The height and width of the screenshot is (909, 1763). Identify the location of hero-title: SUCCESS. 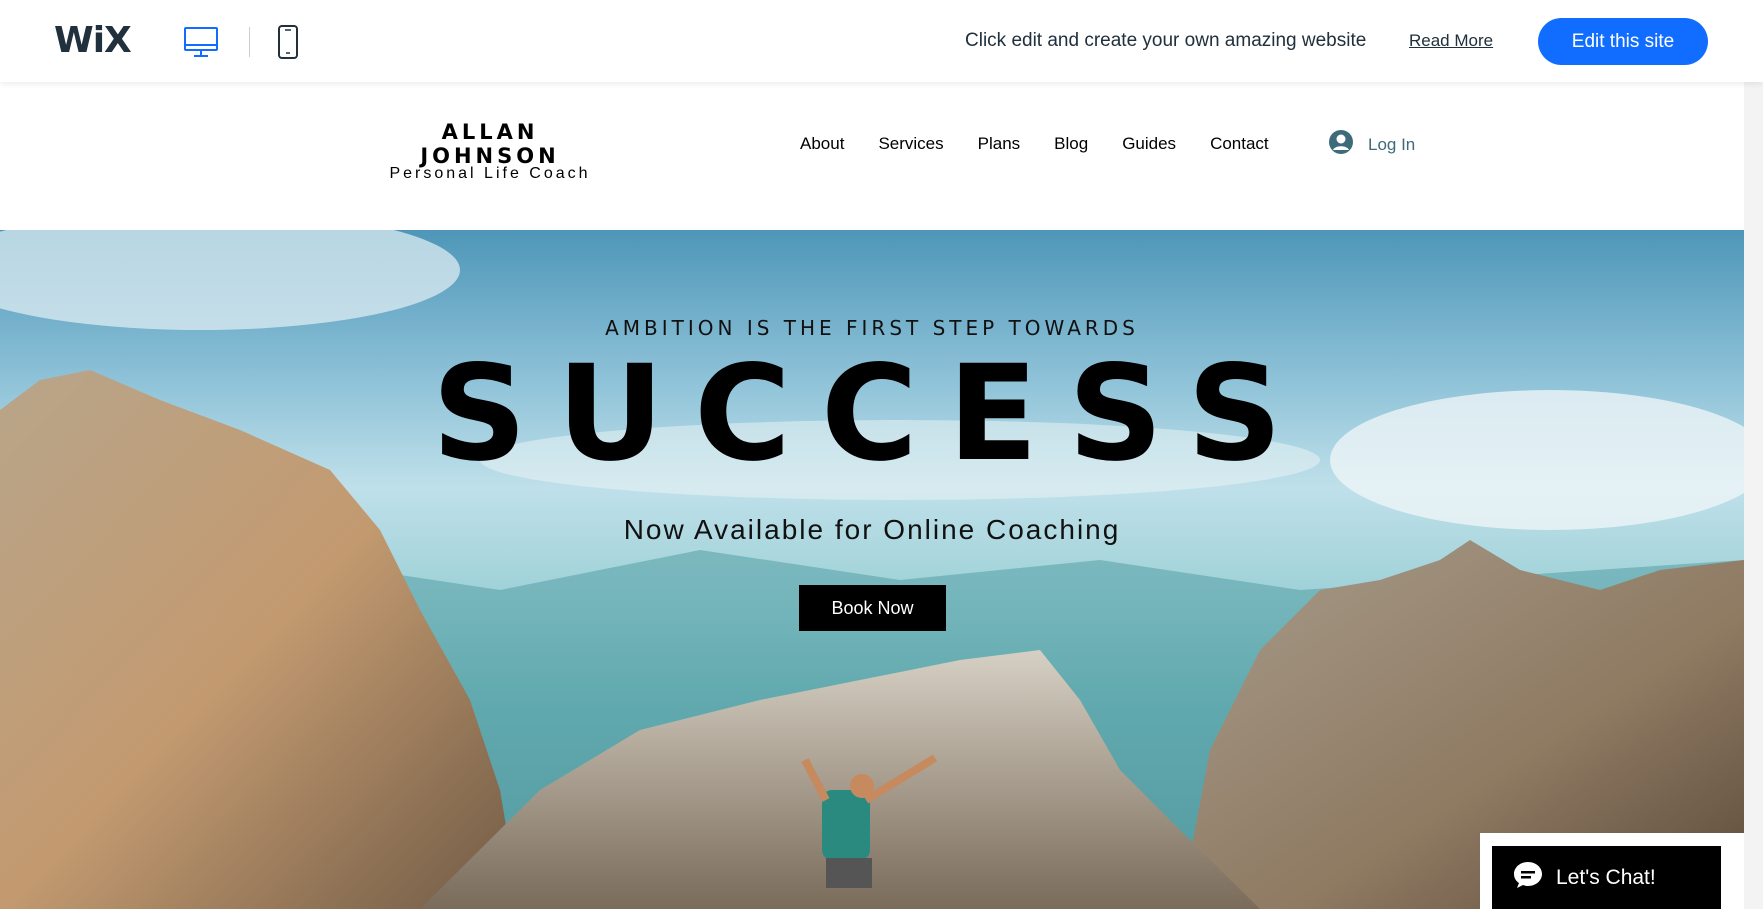
(872, 414).